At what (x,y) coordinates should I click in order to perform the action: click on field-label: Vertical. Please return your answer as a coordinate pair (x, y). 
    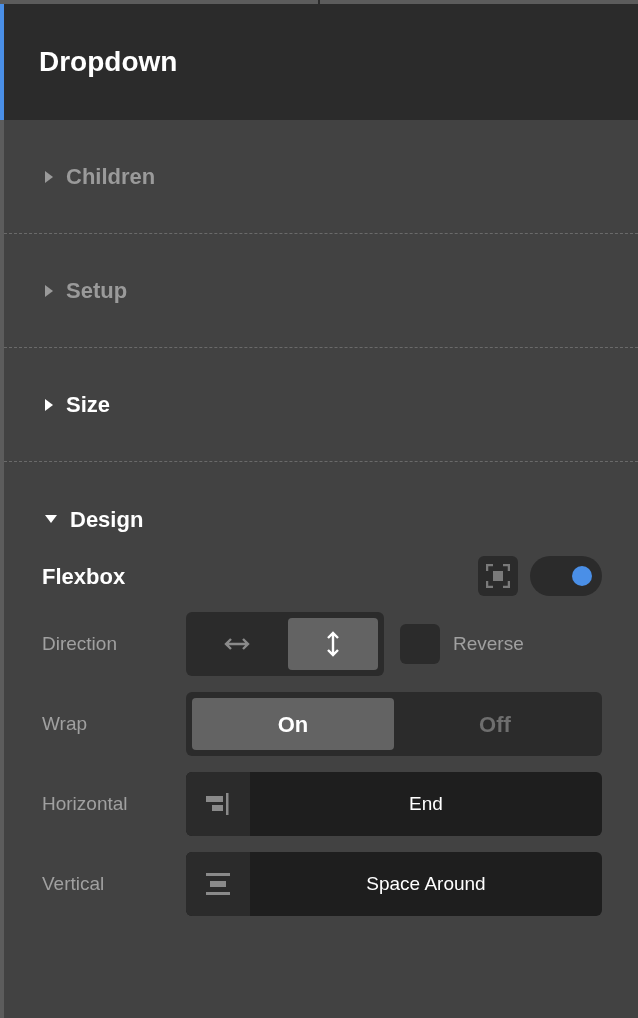
    Looking at the image, I should click on (74, 883).